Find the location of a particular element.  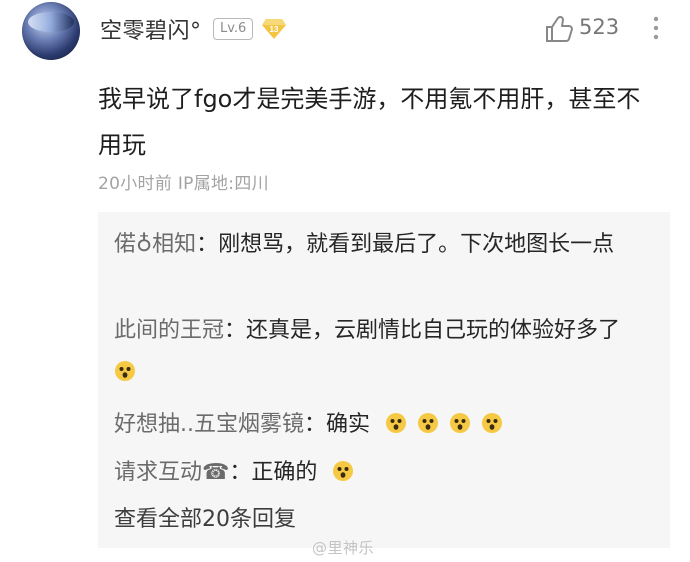

diamond-vip-icon: 13 is located at coordinates (274, 29).